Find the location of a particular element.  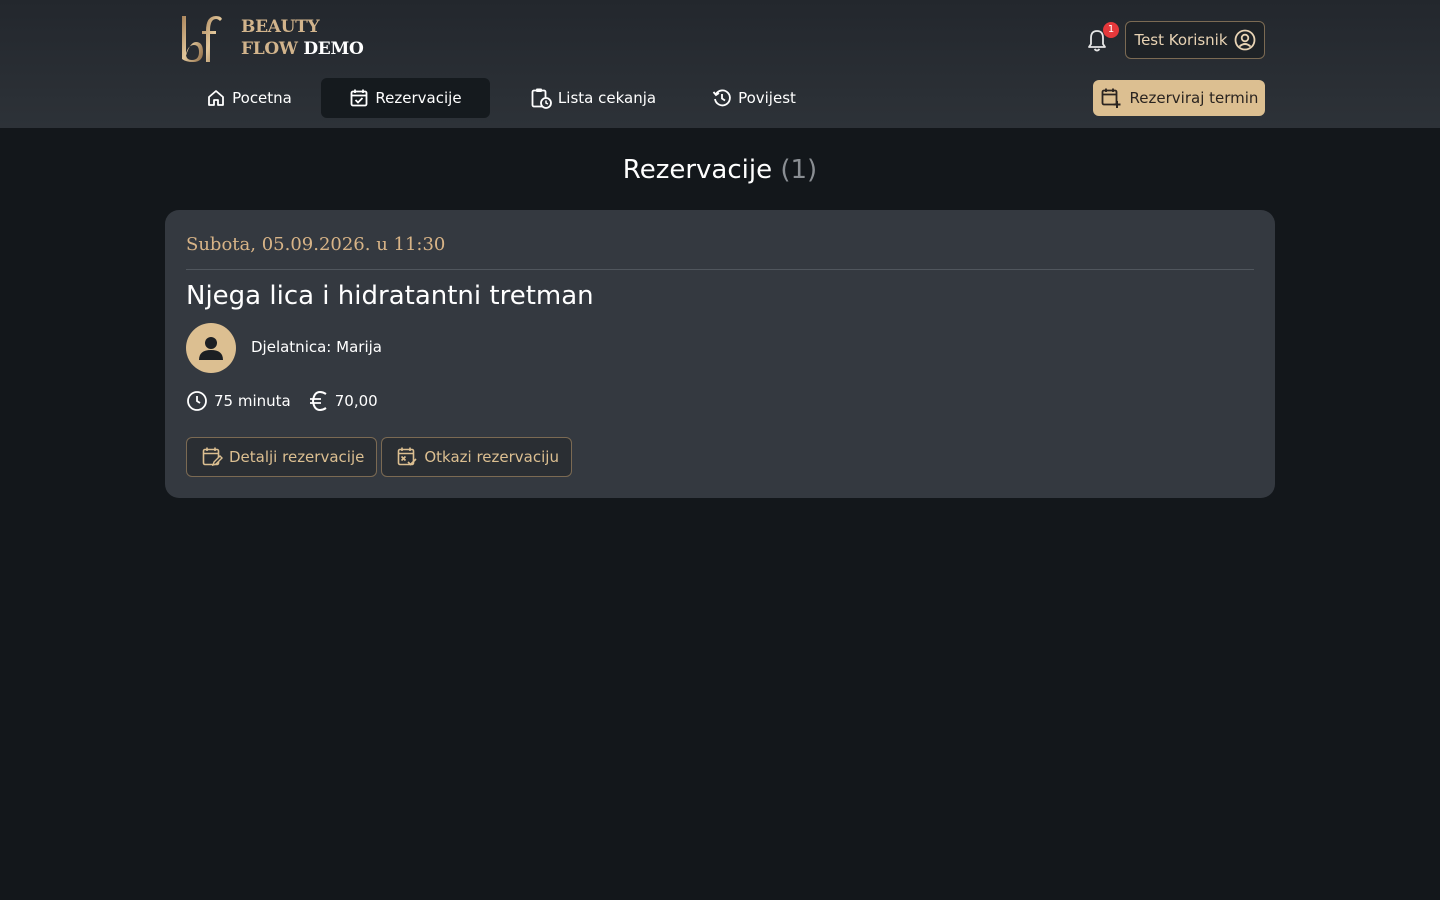

duration-text: 75 minuta is located at coordinates (252, 401).